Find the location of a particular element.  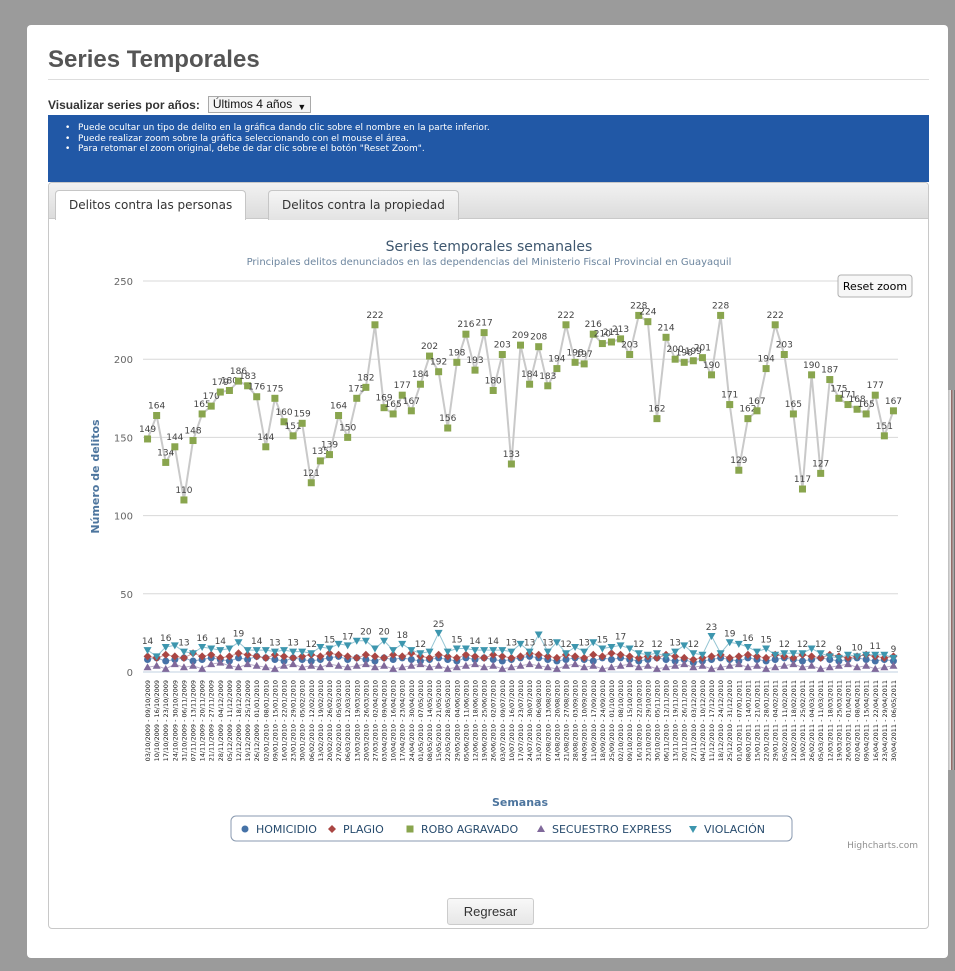

x-tick-label: 12/02/2011 - 18/02/2011 is located at coordinates (794, 720).